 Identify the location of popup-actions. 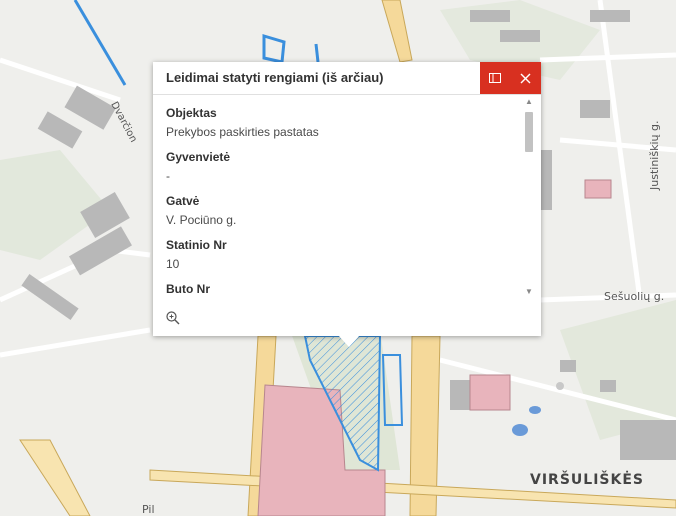
(510, 78).